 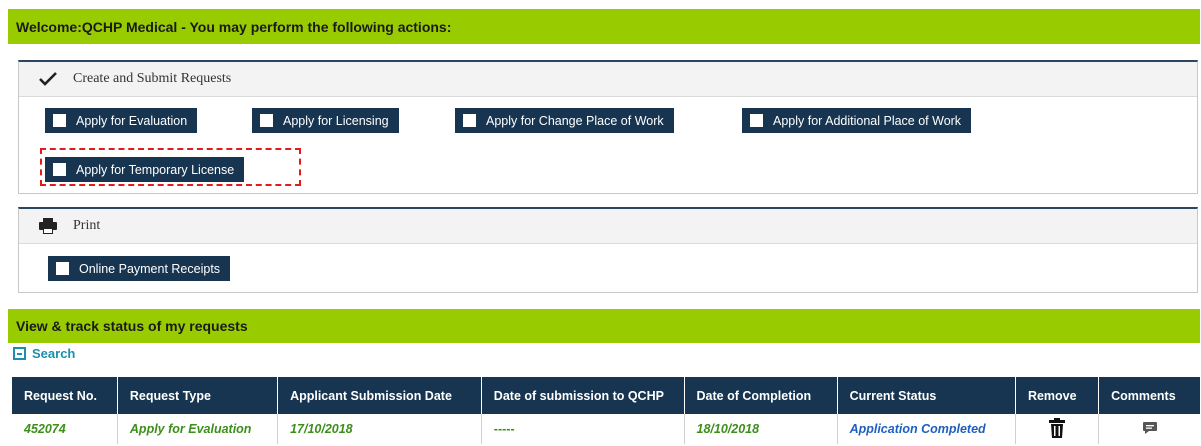 I want to click on comment-icon, so click(x=1150, y=429).